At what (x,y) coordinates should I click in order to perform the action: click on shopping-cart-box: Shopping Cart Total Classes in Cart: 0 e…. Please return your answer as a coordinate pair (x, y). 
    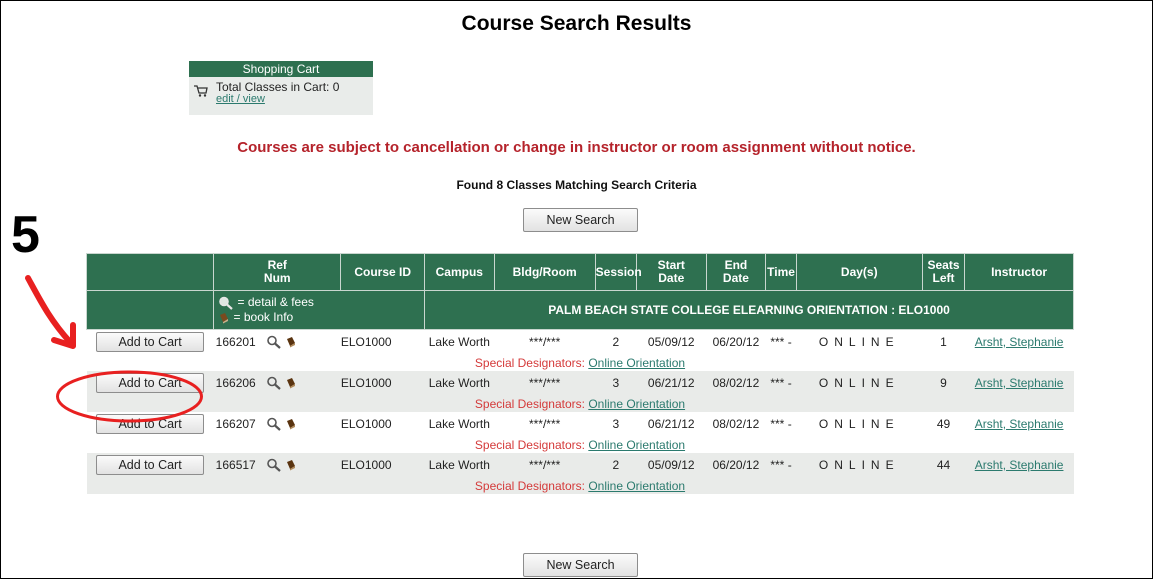
    Looking at the image, I should click on (281, 88).